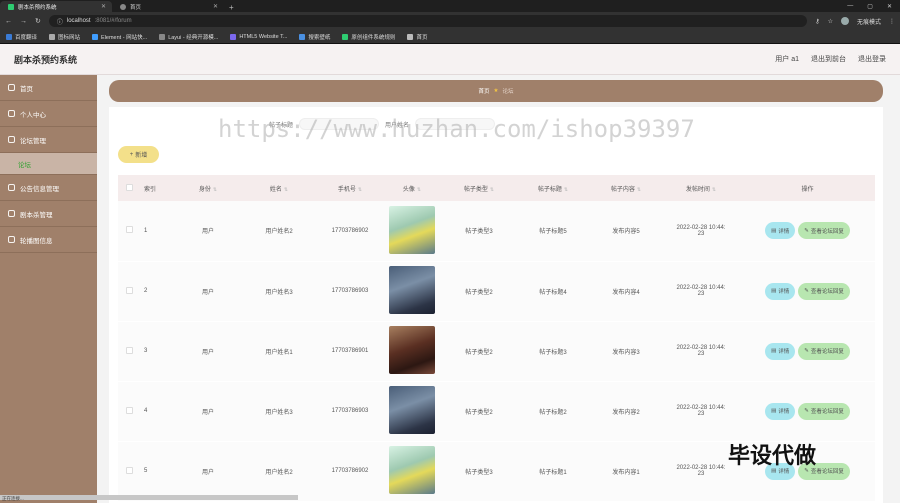 The height and width of the screenshot is (503, 900). Describe the element at coordinates (553, 188) in the screenshot. I see `column-header: 帖子标题 ⇅` at that location.